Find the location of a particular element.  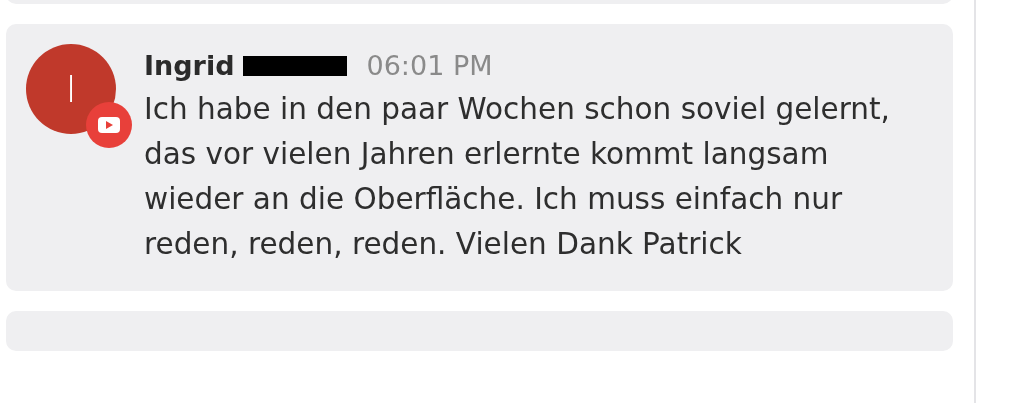

author-name: Ingrid is located at coordinates (189, 65).